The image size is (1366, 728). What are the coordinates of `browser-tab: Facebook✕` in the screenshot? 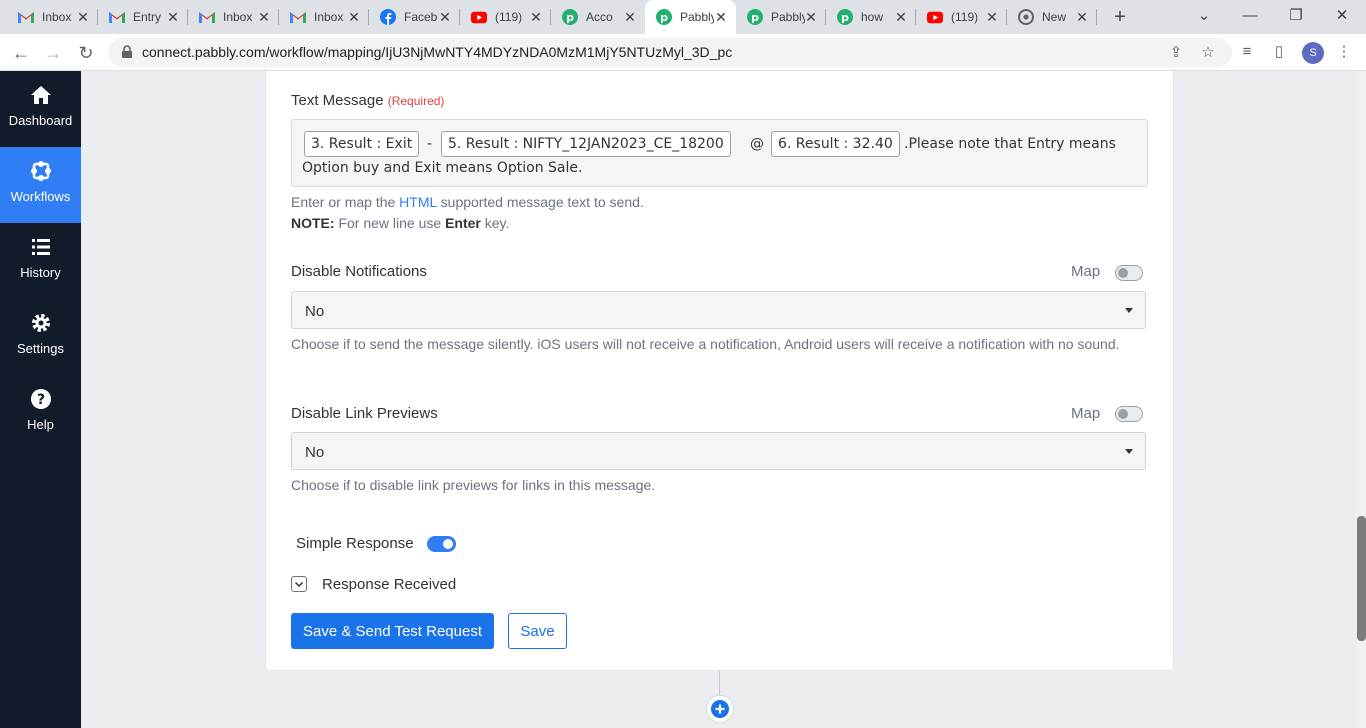 It's located at (414, 17).